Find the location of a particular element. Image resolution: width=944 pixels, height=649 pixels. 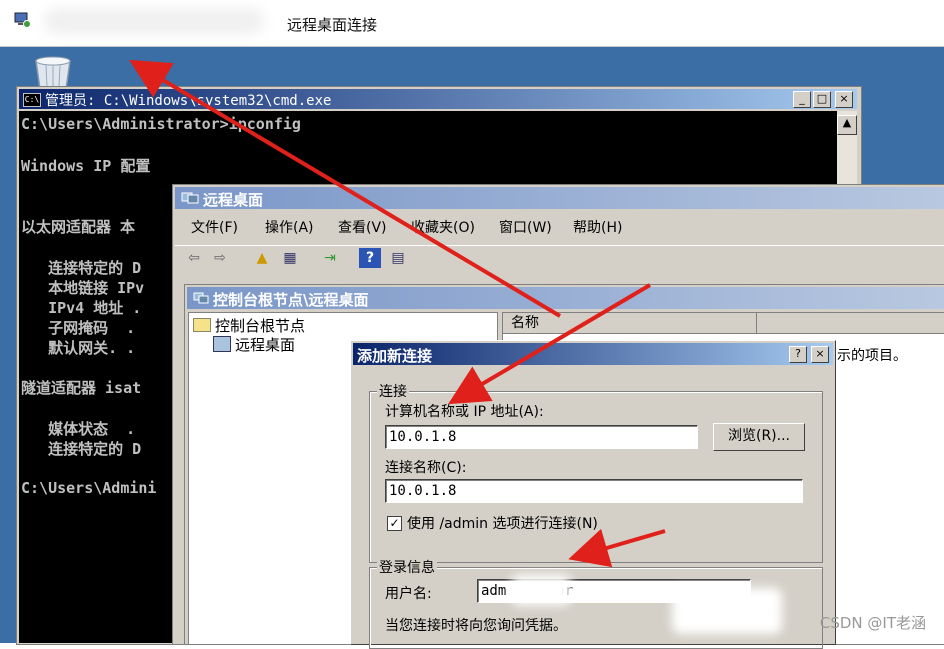

show-tree-icon: ▦ is located at coordinates (290, 258).